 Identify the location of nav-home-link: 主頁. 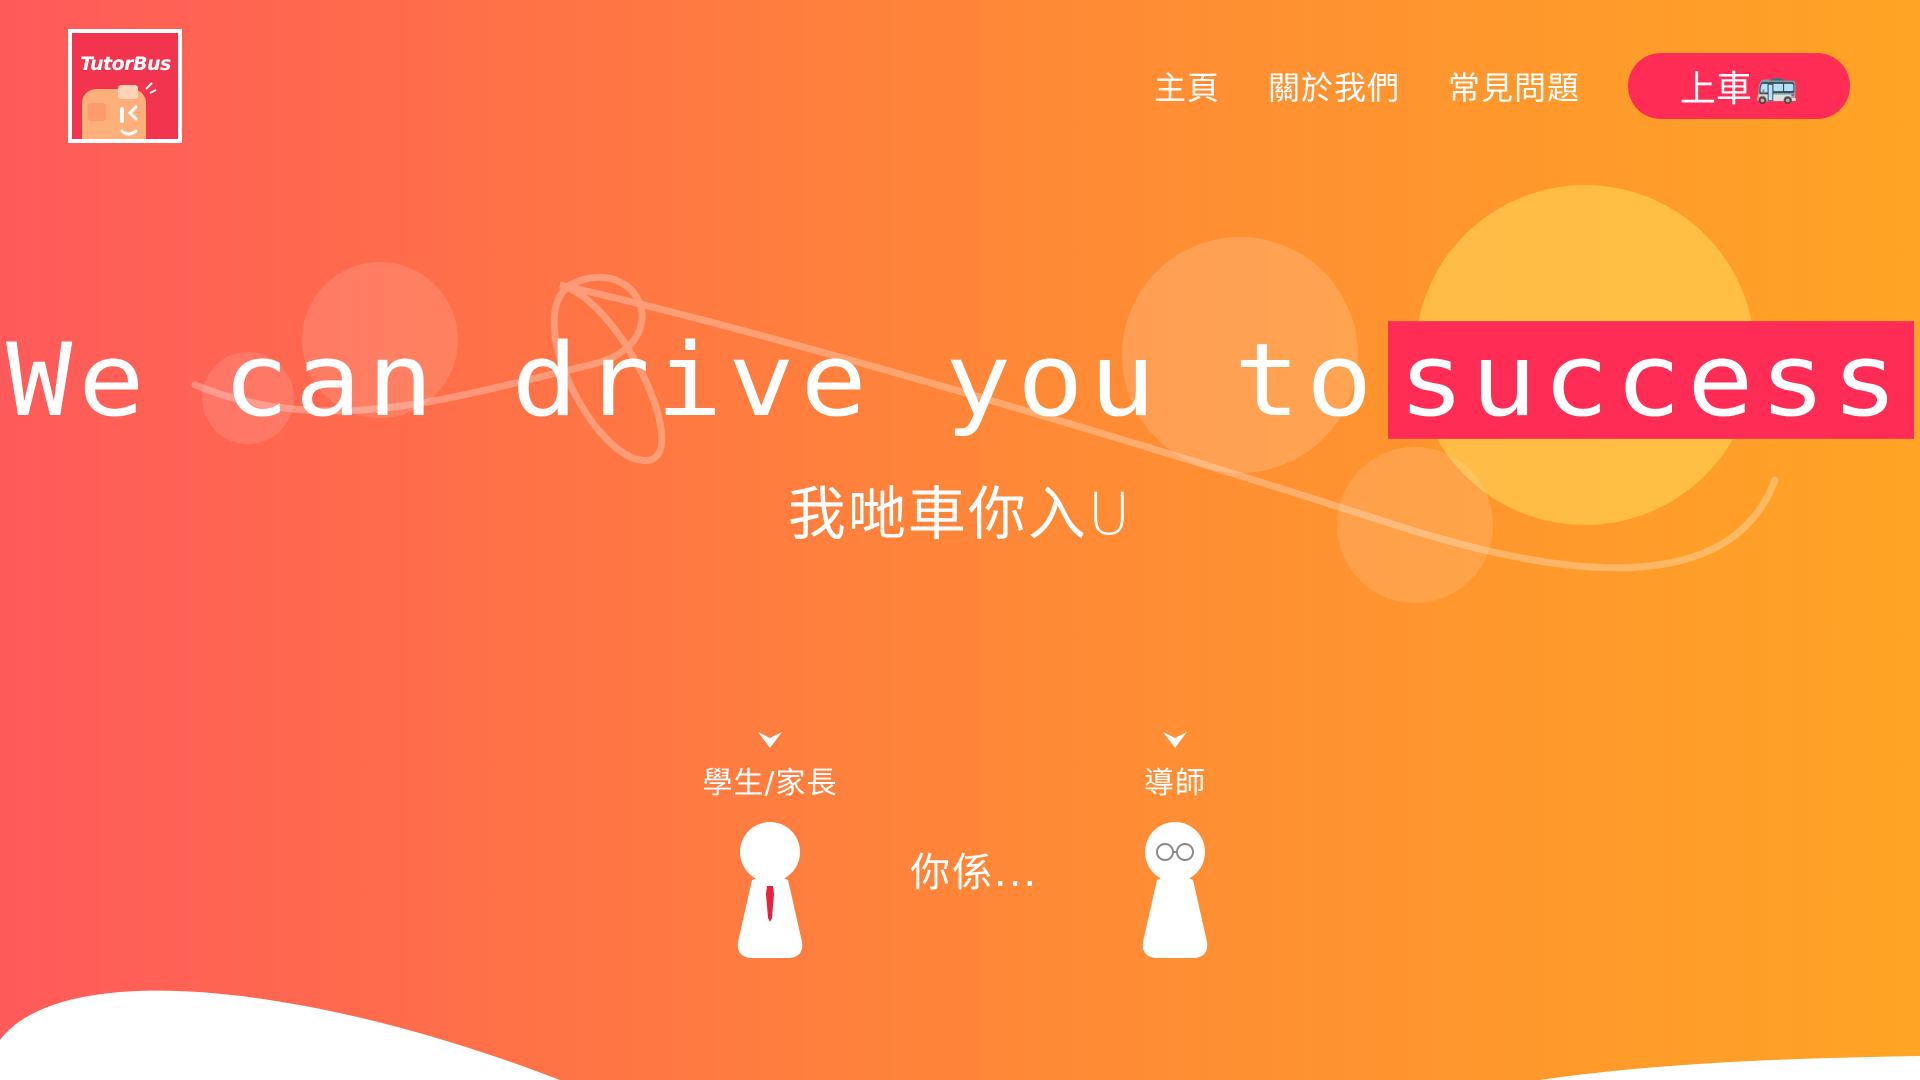
(1187, 86).